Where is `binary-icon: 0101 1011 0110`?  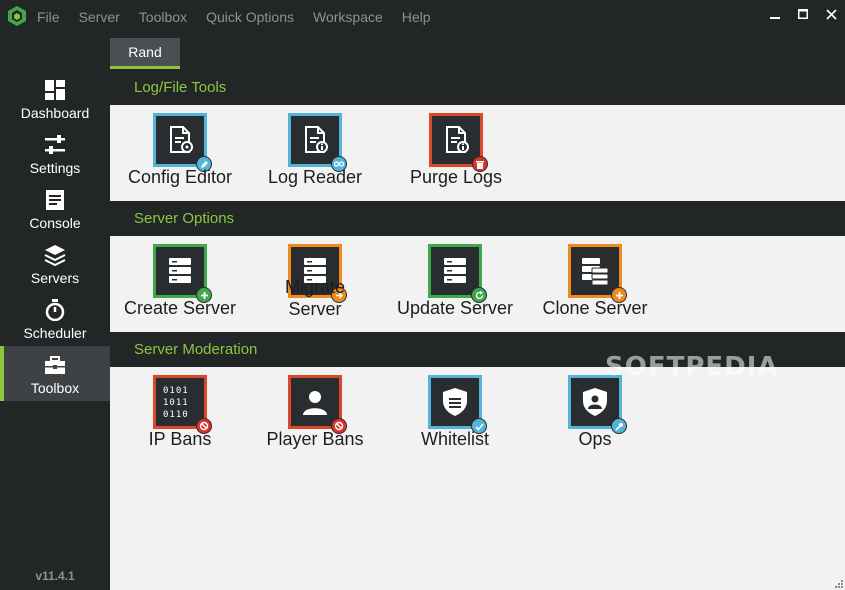 binary-icon: 0101 1011 0110 is located at coordinates (181, 403).